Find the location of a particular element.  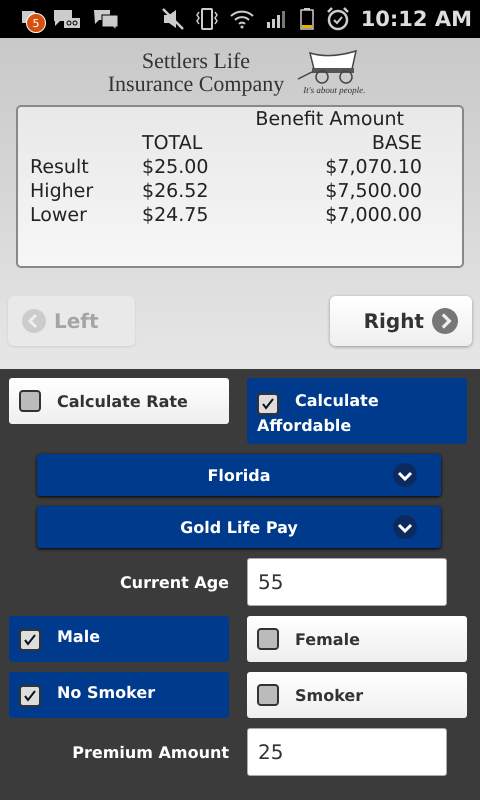

field-label: Current Age is located at coordinates (173, 582).